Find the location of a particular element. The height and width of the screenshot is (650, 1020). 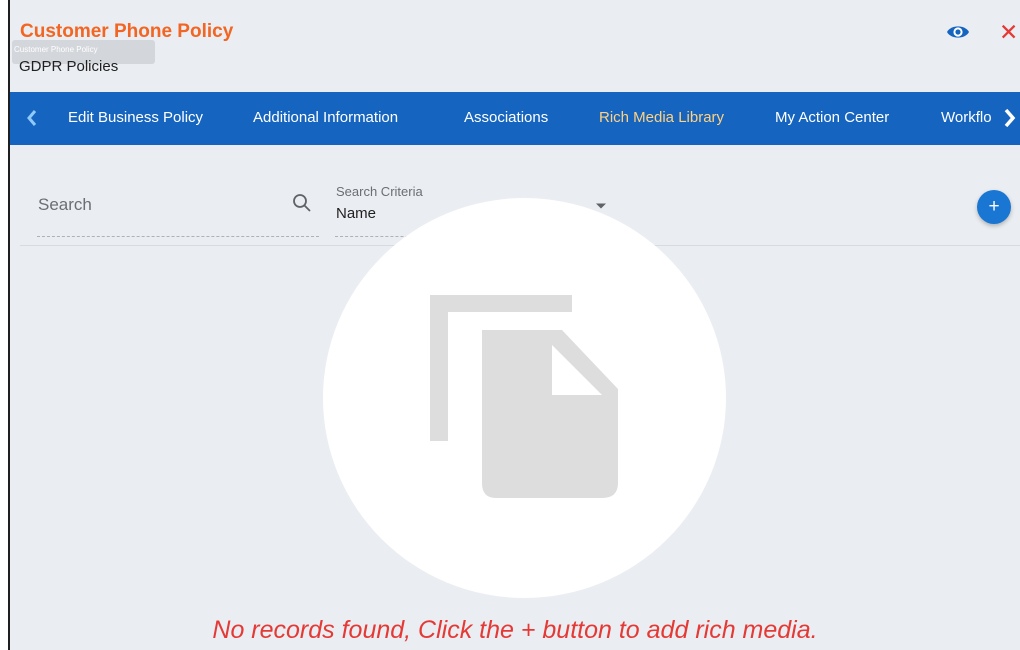

tab-rich-media-library: Rich Media Library is located at coordinates (661, 117).